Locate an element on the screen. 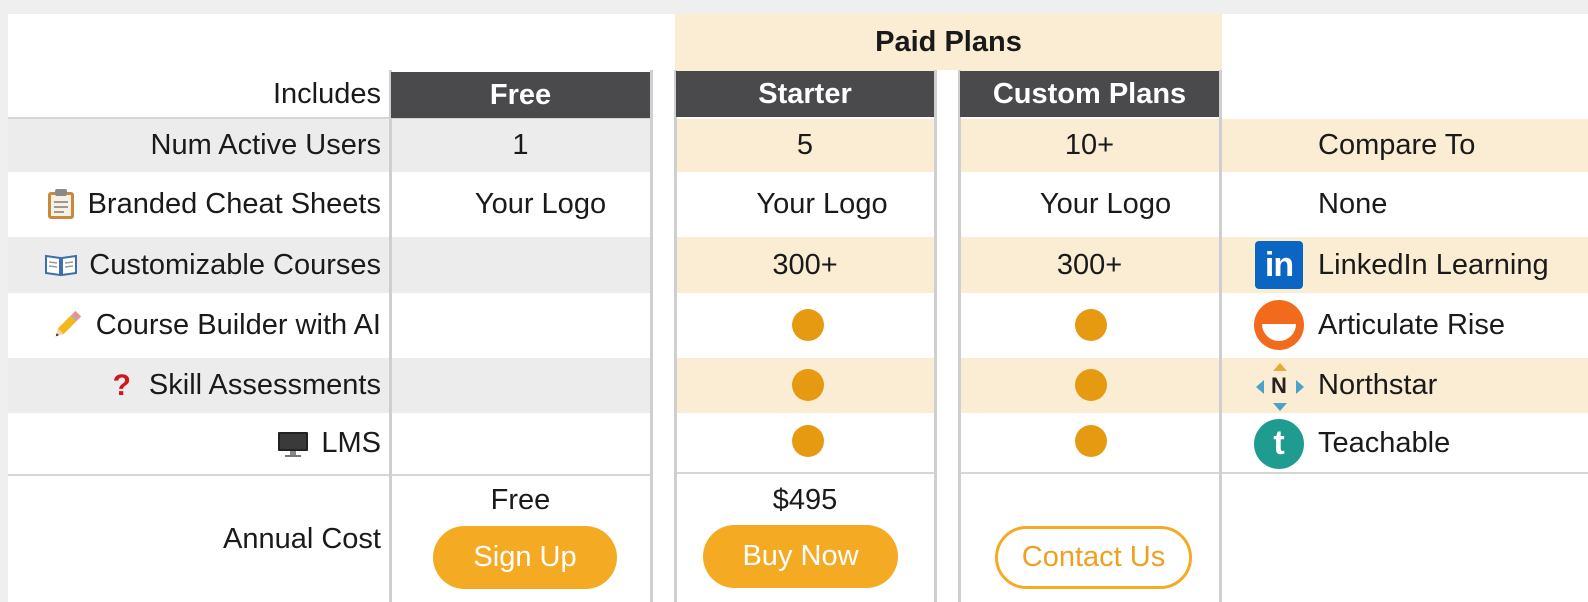  linkedin-glyph: in is located at coordinates (1279, 265).